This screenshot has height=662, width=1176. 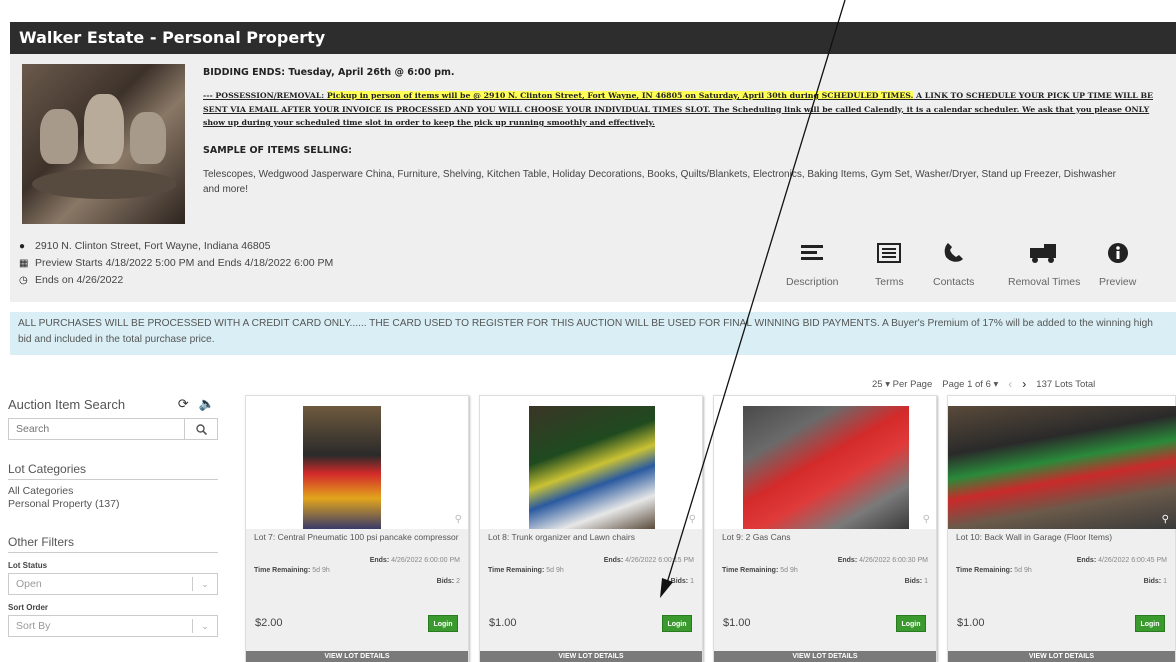 I want to click on phone-icon, so click(x=954, y=253).